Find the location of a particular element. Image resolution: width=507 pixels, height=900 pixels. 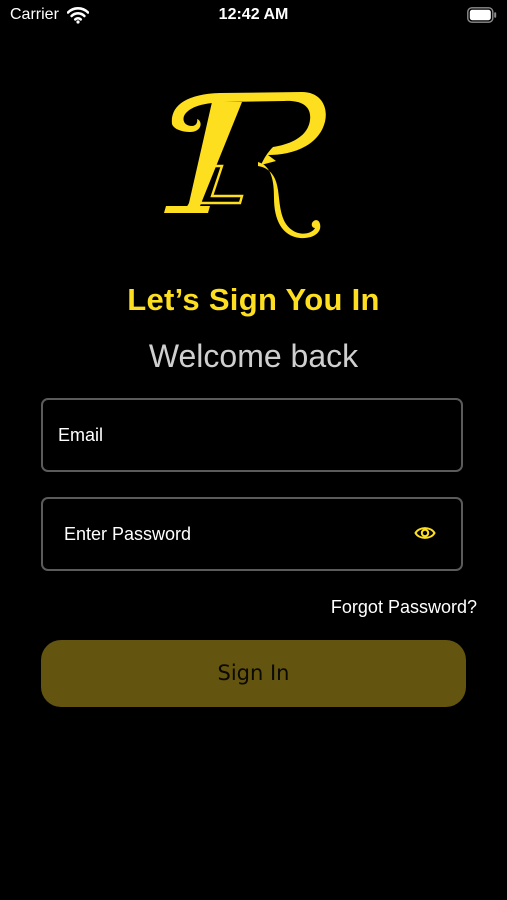

password-field: Enter Password is located at coordinates (252, 534).